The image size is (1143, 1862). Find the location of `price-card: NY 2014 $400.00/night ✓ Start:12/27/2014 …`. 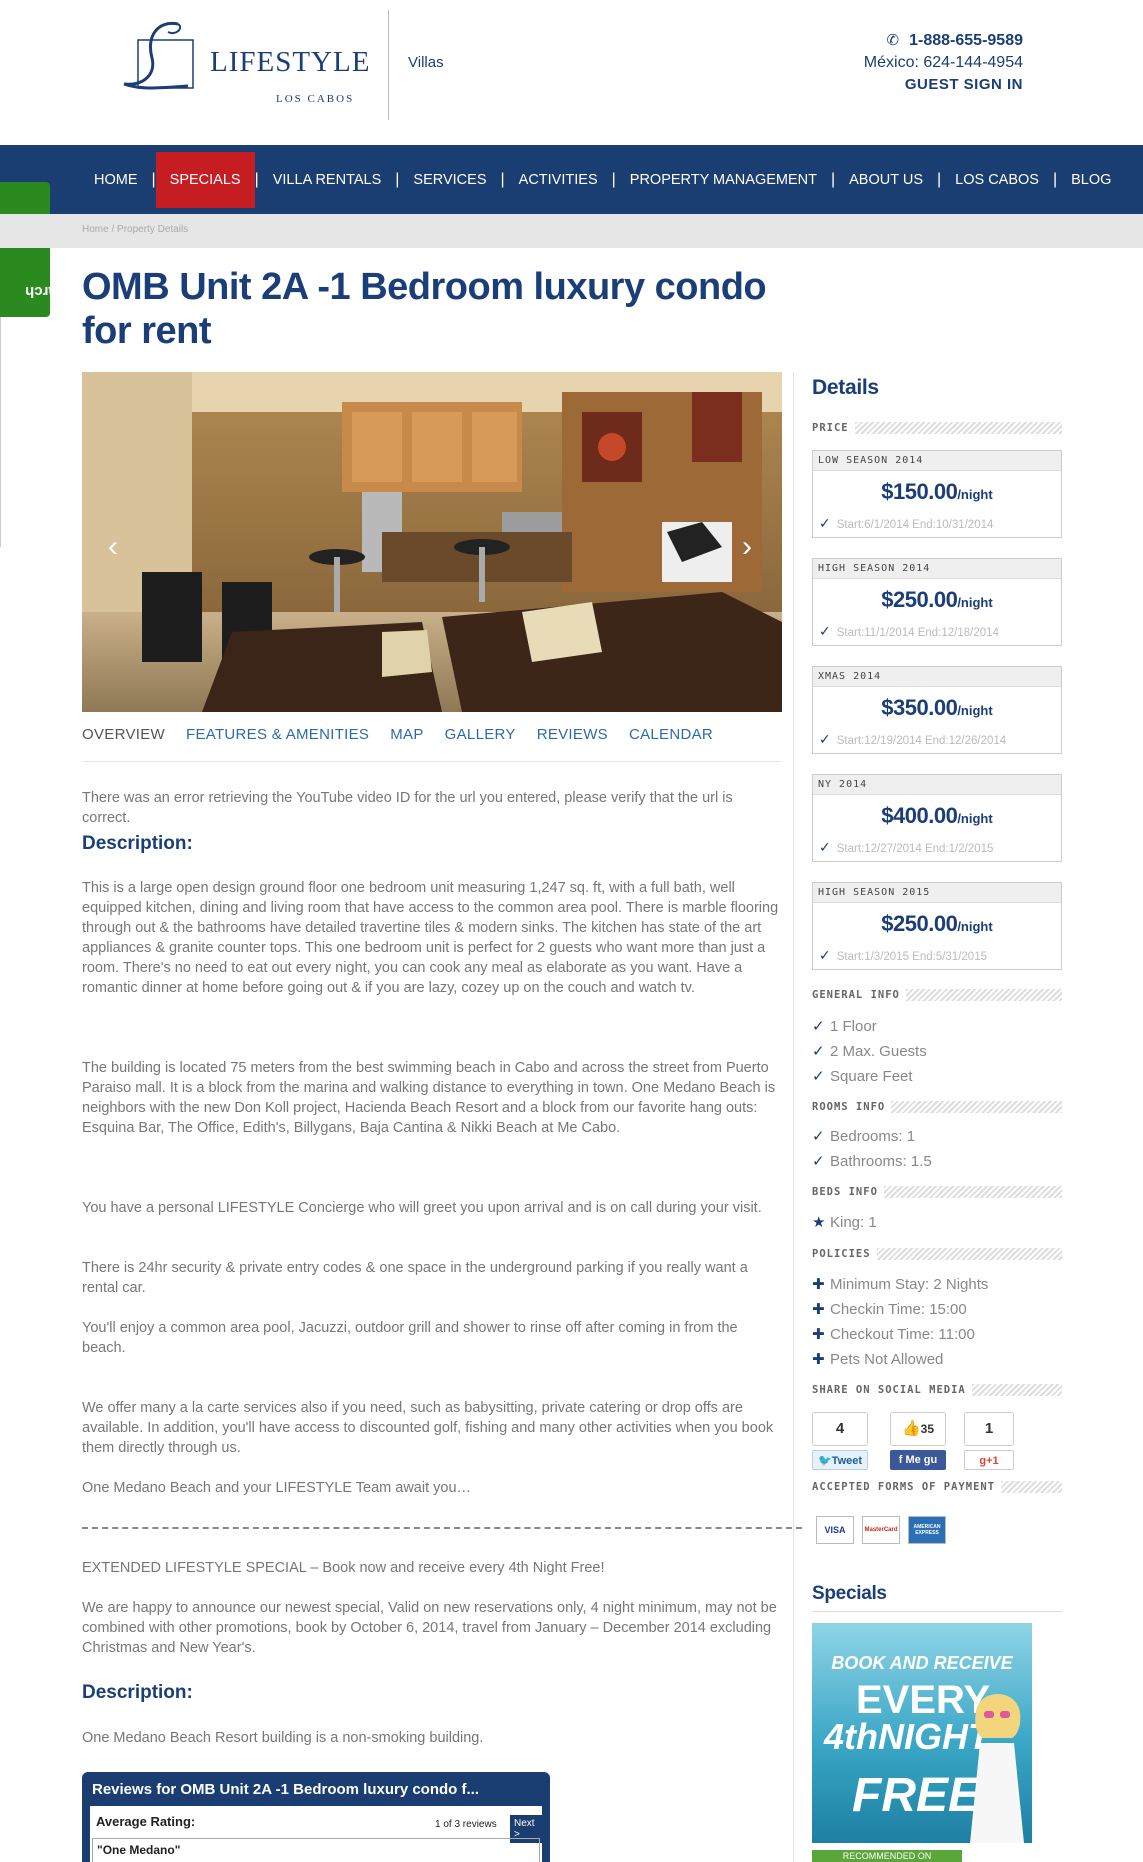

price-card: NY 2014 $400.00/night ✓ Start:12/27/2014 … is located at coordinates (937, 818).